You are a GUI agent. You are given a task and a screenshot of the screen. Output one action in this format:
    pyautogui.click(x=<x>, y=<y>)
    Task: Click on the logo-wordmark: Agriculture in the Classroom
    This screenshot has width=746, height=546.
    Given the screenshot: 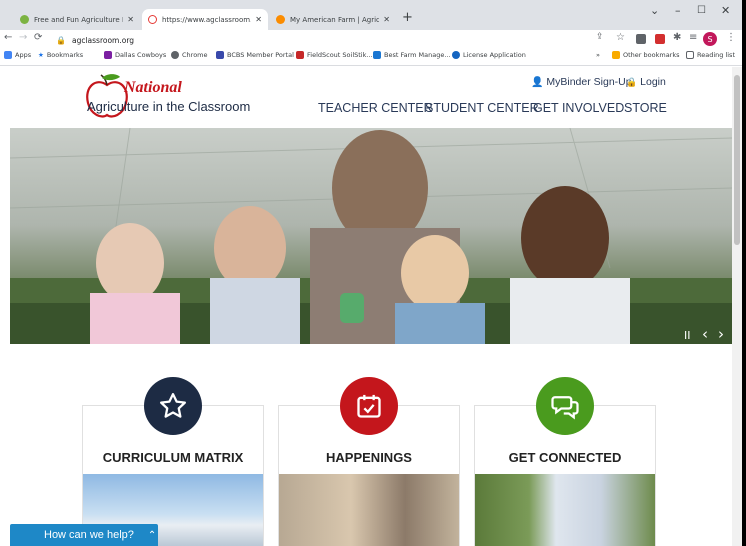 What is the action you would take?
    pyautogui.click(x=169, y=106)
    